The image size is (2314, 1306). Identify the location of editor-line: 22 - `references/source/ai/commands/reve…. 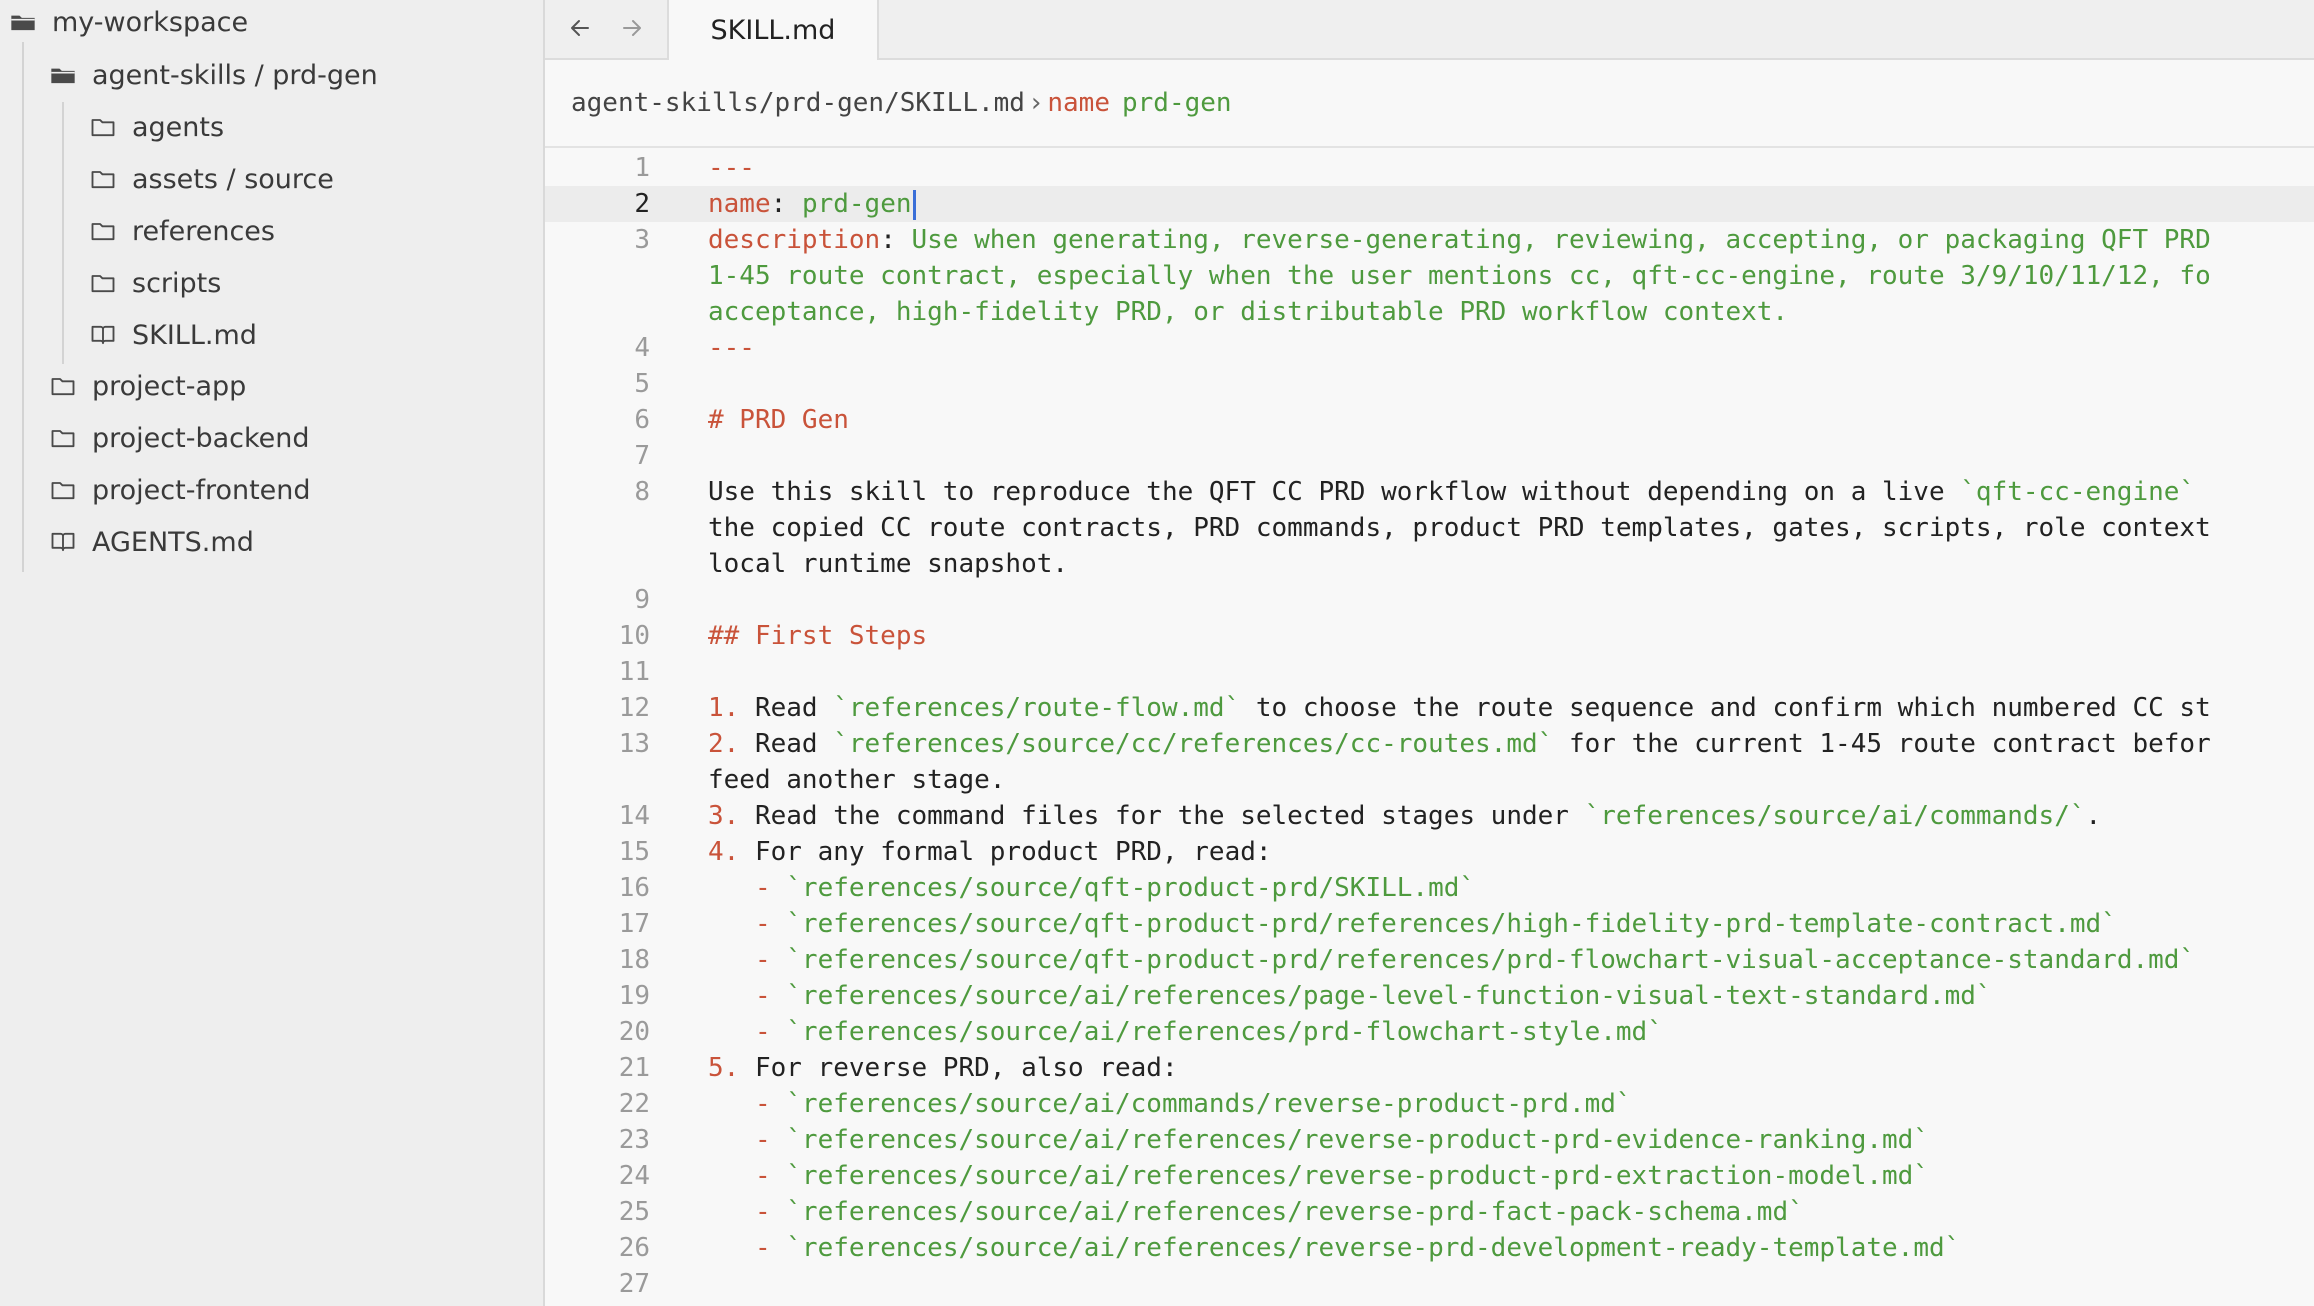
(1429, 1104).